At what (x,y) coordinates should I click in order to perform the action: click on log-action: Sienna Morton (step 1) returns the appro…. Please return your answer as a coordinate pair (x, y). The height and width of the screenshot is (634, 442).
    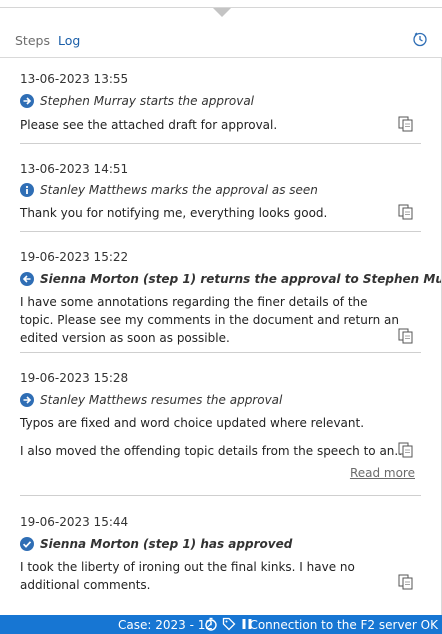
    Looking at the image, I should click on (231, 279).